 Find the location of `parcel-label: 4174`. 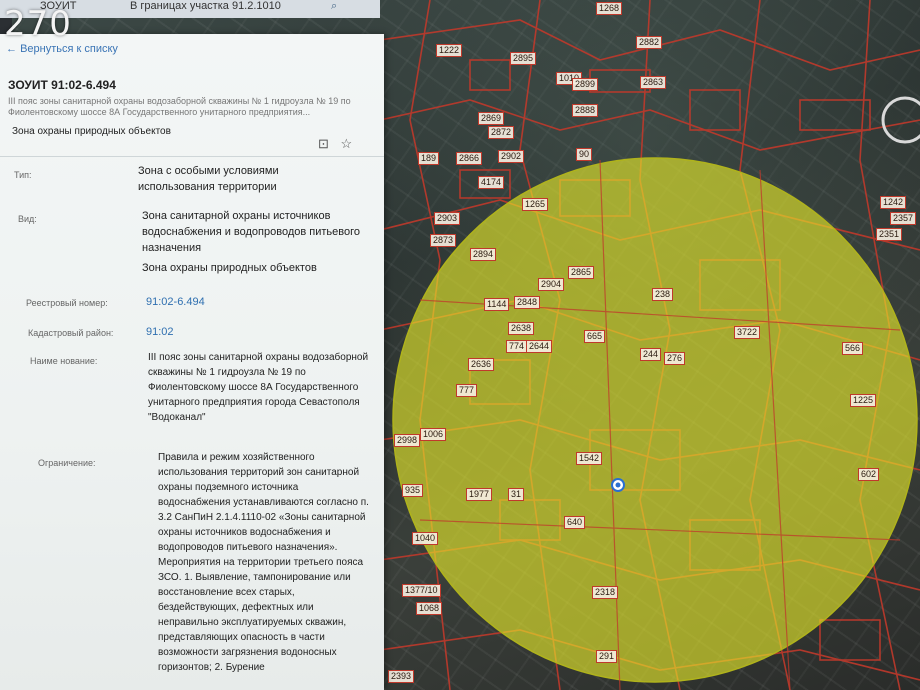

parcel-label: 4174 is located at coordinates (491, 182).